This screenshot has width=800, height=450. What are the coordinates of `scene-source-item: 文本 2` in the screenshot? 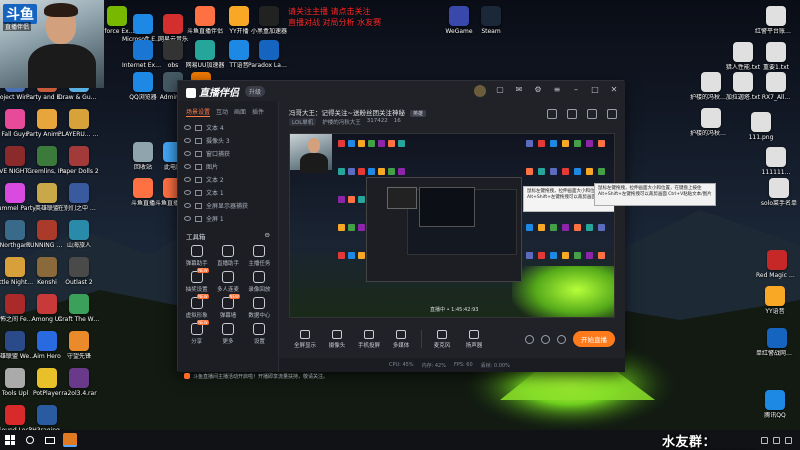 It's located at (228, 179).